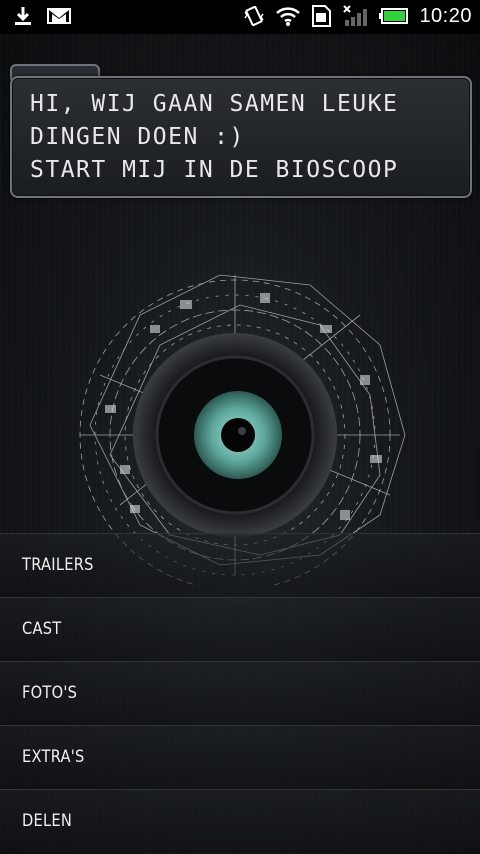 This screenshot has width=480, height=854. I want to click on menu-item-label: TRAILERS, so click(58, 565).